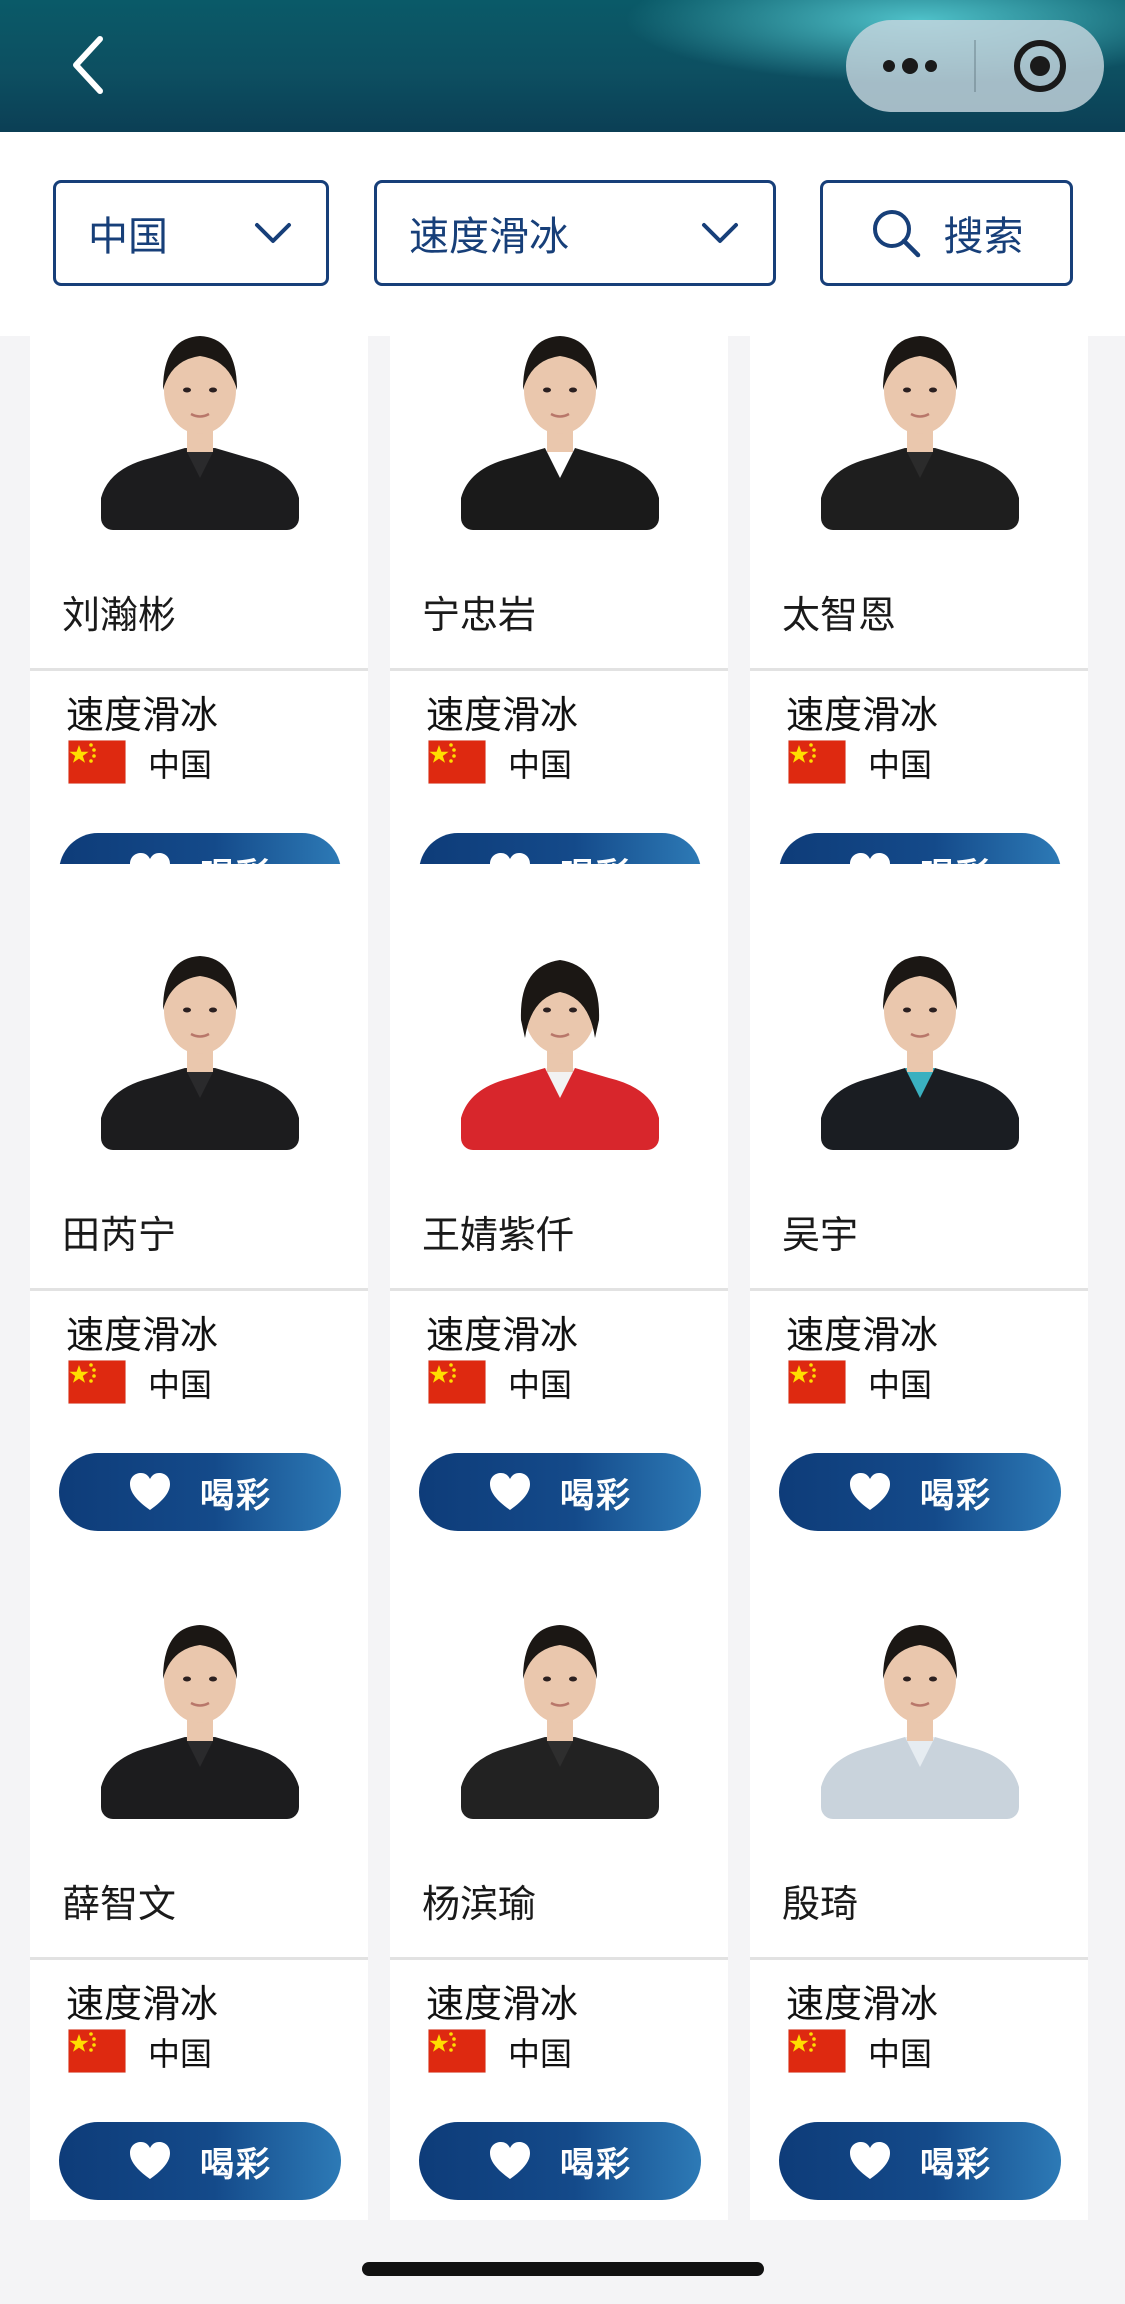  I want to click on miniprogram-capsule, so click(975, 66).